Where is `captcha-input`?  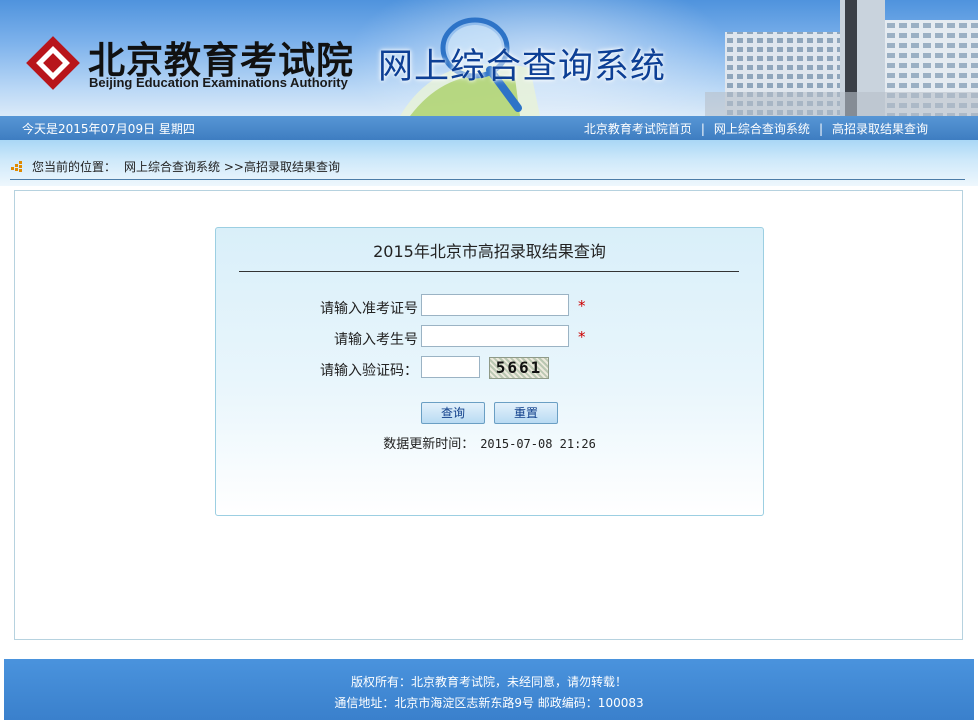 captcha-input is located at coordinates (450, 367).